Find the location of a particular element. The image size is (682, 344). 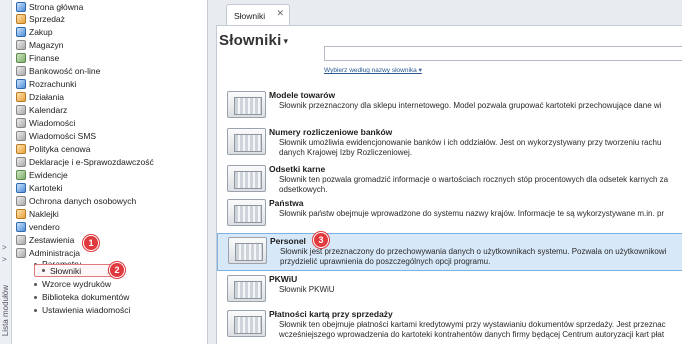

module-list-strip: > > Lista modułów is located at coordinates (6, 172).